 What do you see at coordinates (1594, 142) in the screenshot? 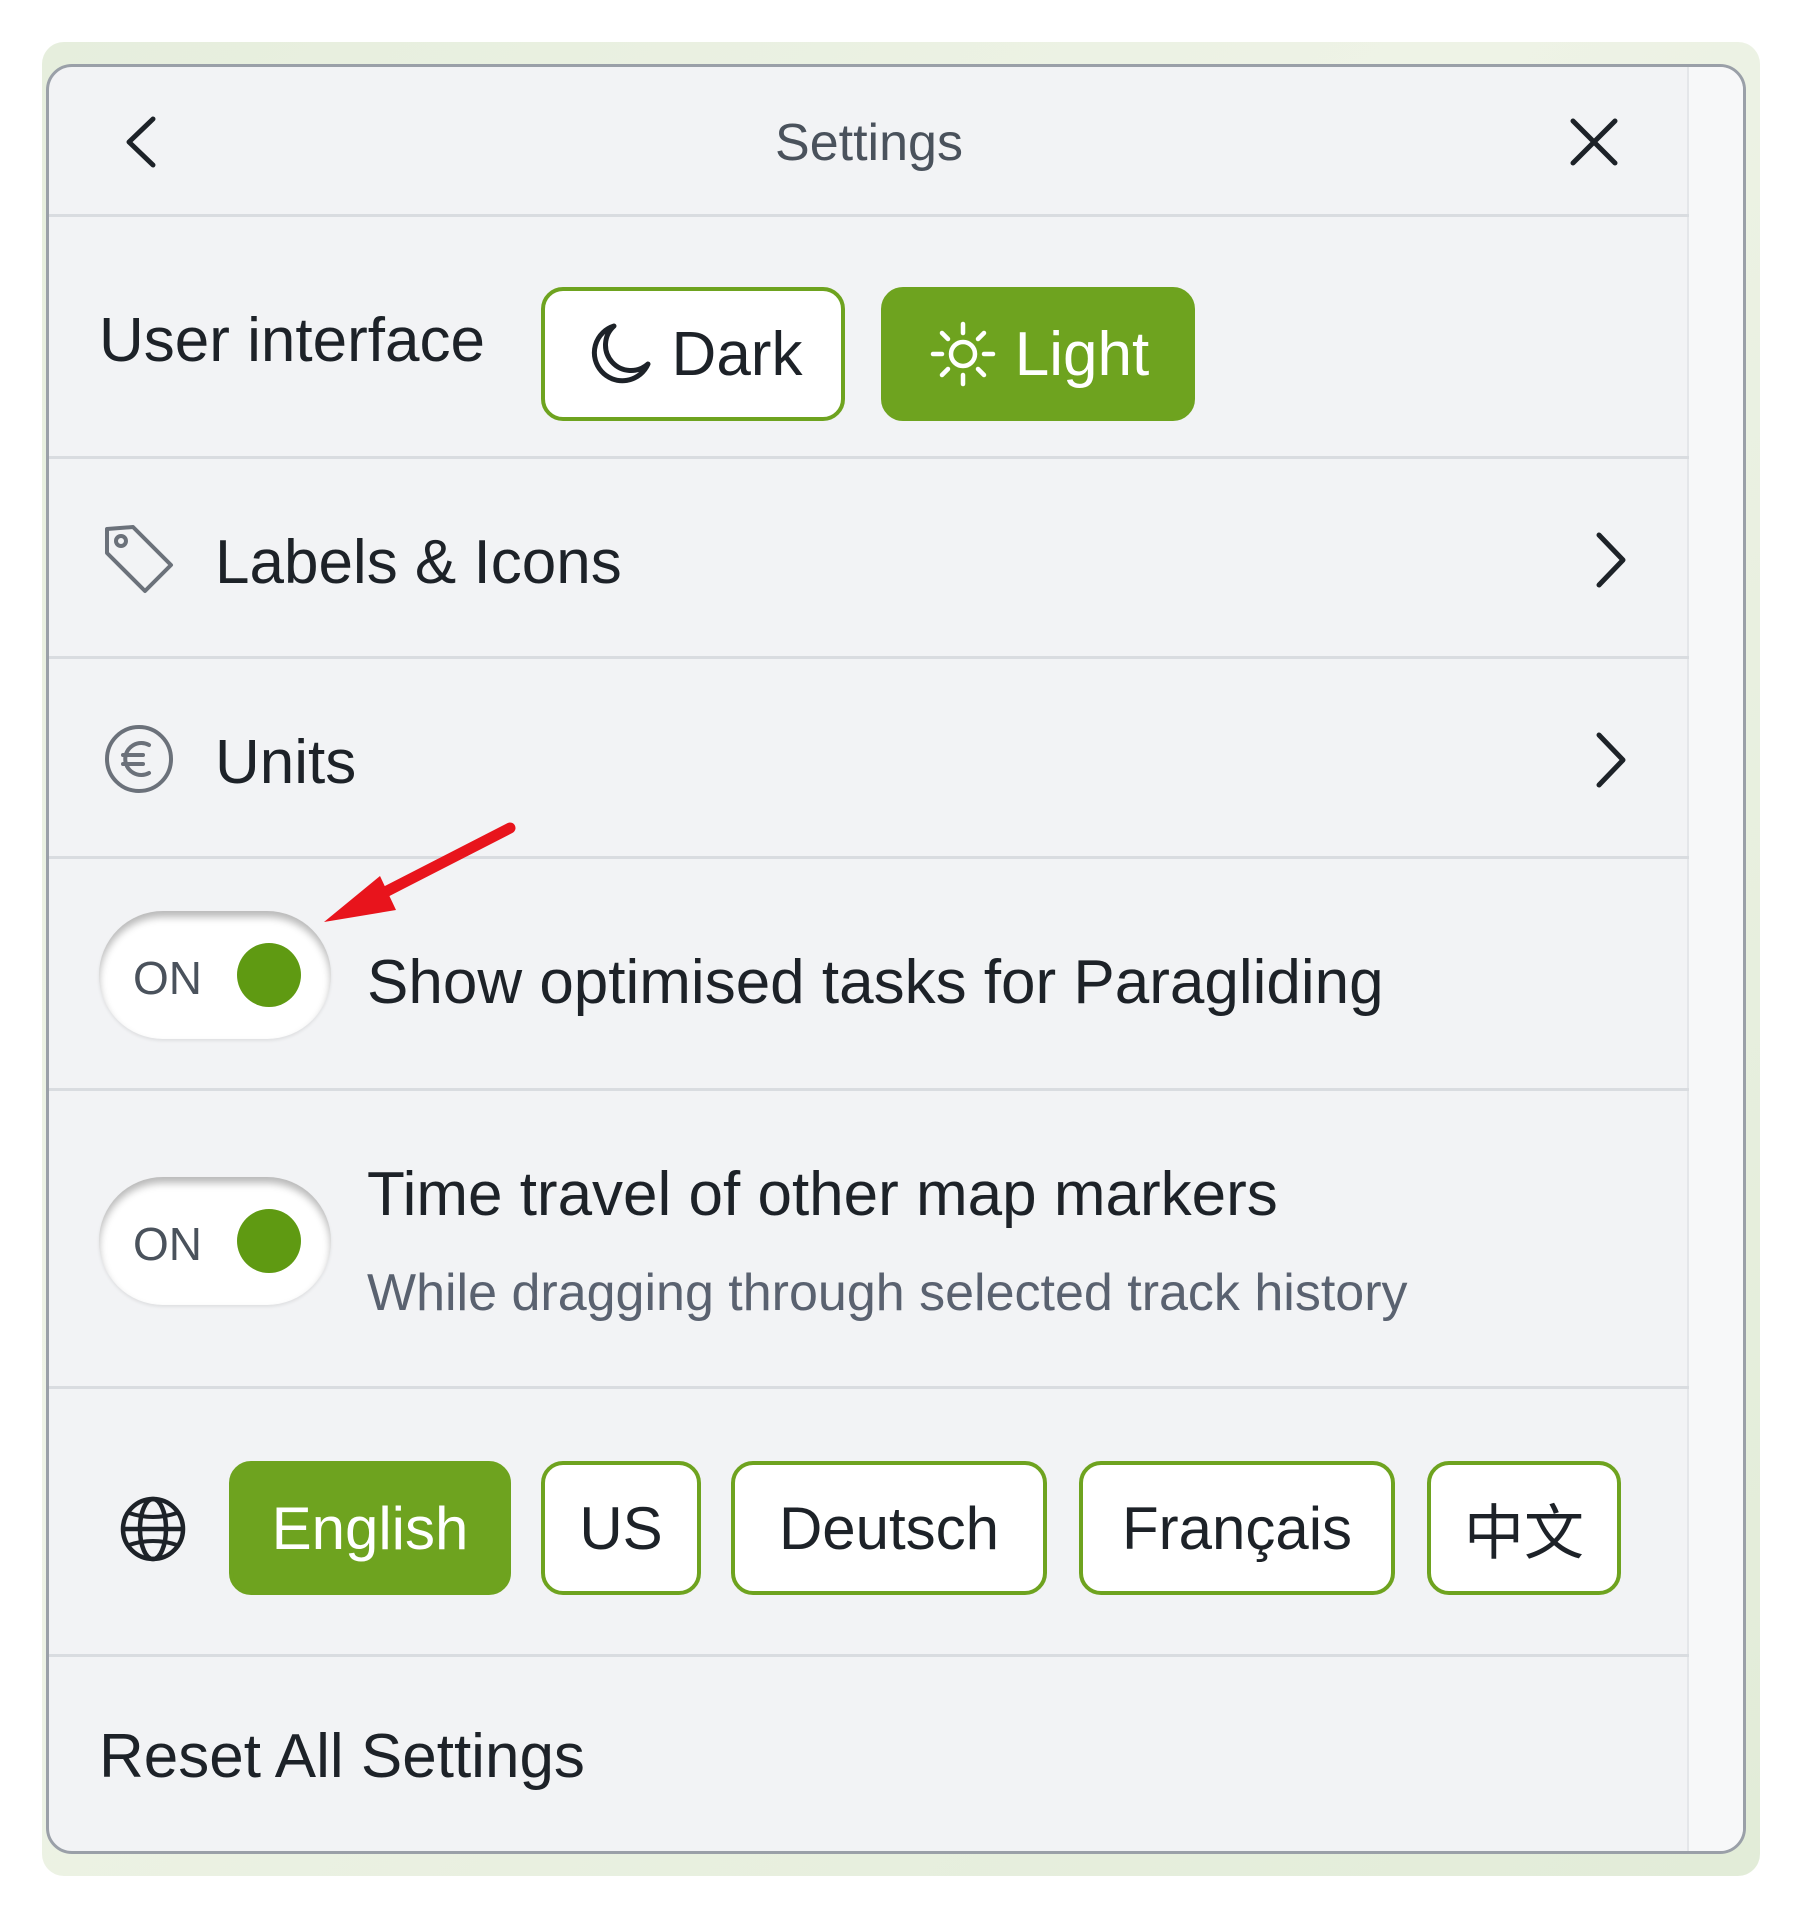
I see `close-icon` at bounding box center [1594, 142].